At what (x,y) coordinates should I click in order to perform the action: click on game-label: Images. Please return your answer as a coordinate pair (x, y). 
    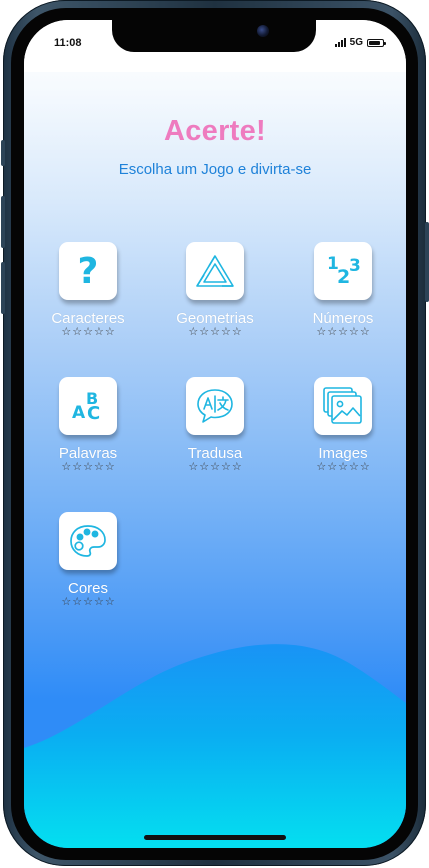
    Looking at the image, I should click on (343, 453).